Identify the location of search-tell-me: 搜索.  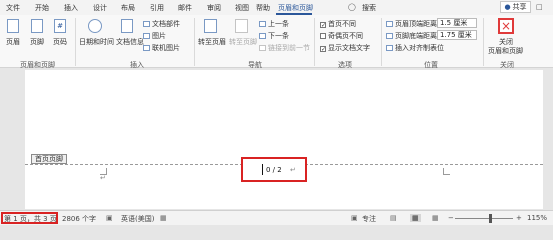
(369, 8).